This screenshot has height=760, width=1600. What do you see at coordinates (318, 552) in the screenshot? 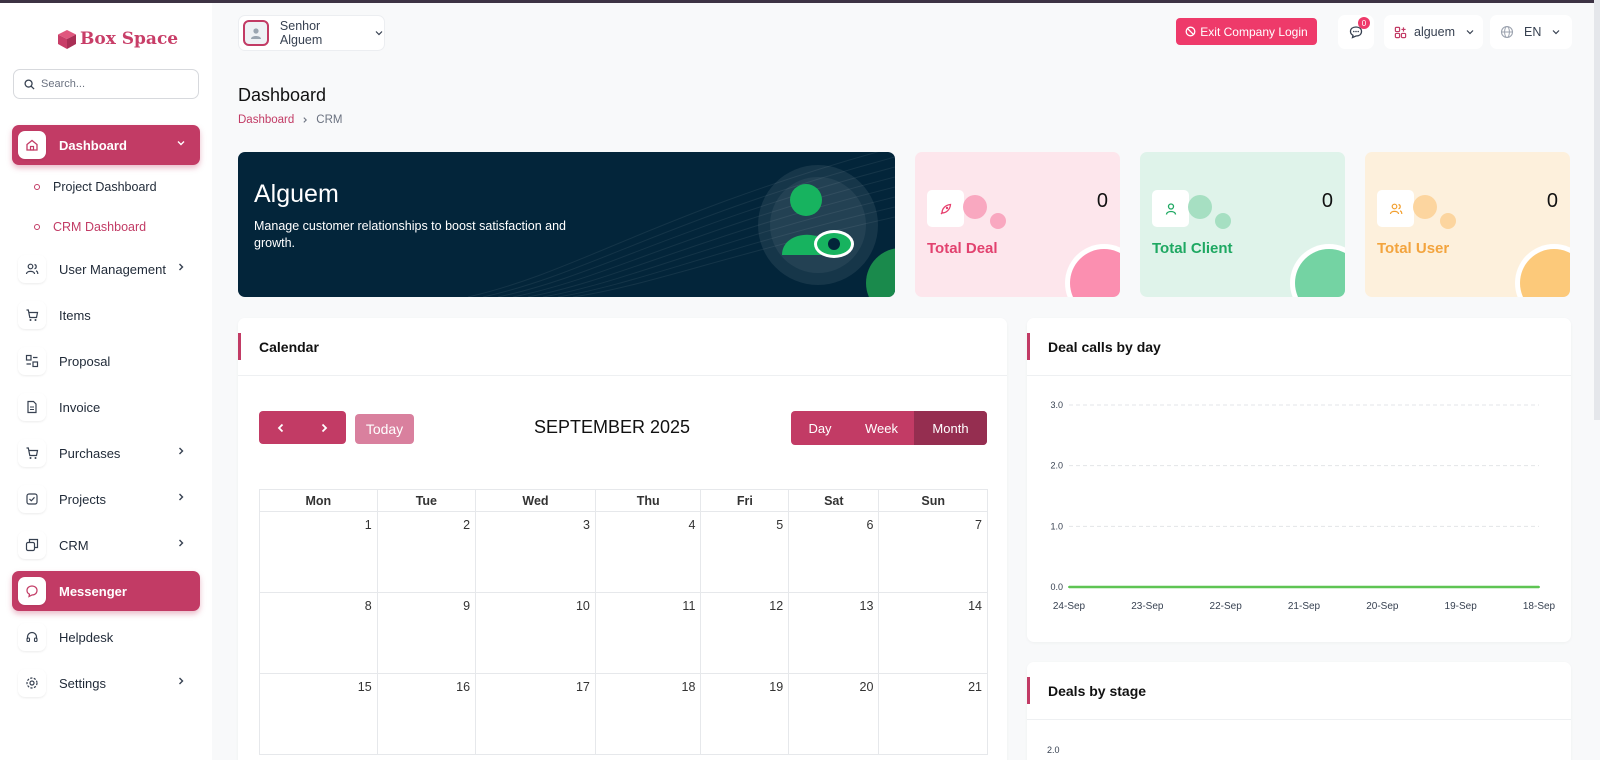
I see `calendar-day-cell: 1` at bounding box center [318, 552].